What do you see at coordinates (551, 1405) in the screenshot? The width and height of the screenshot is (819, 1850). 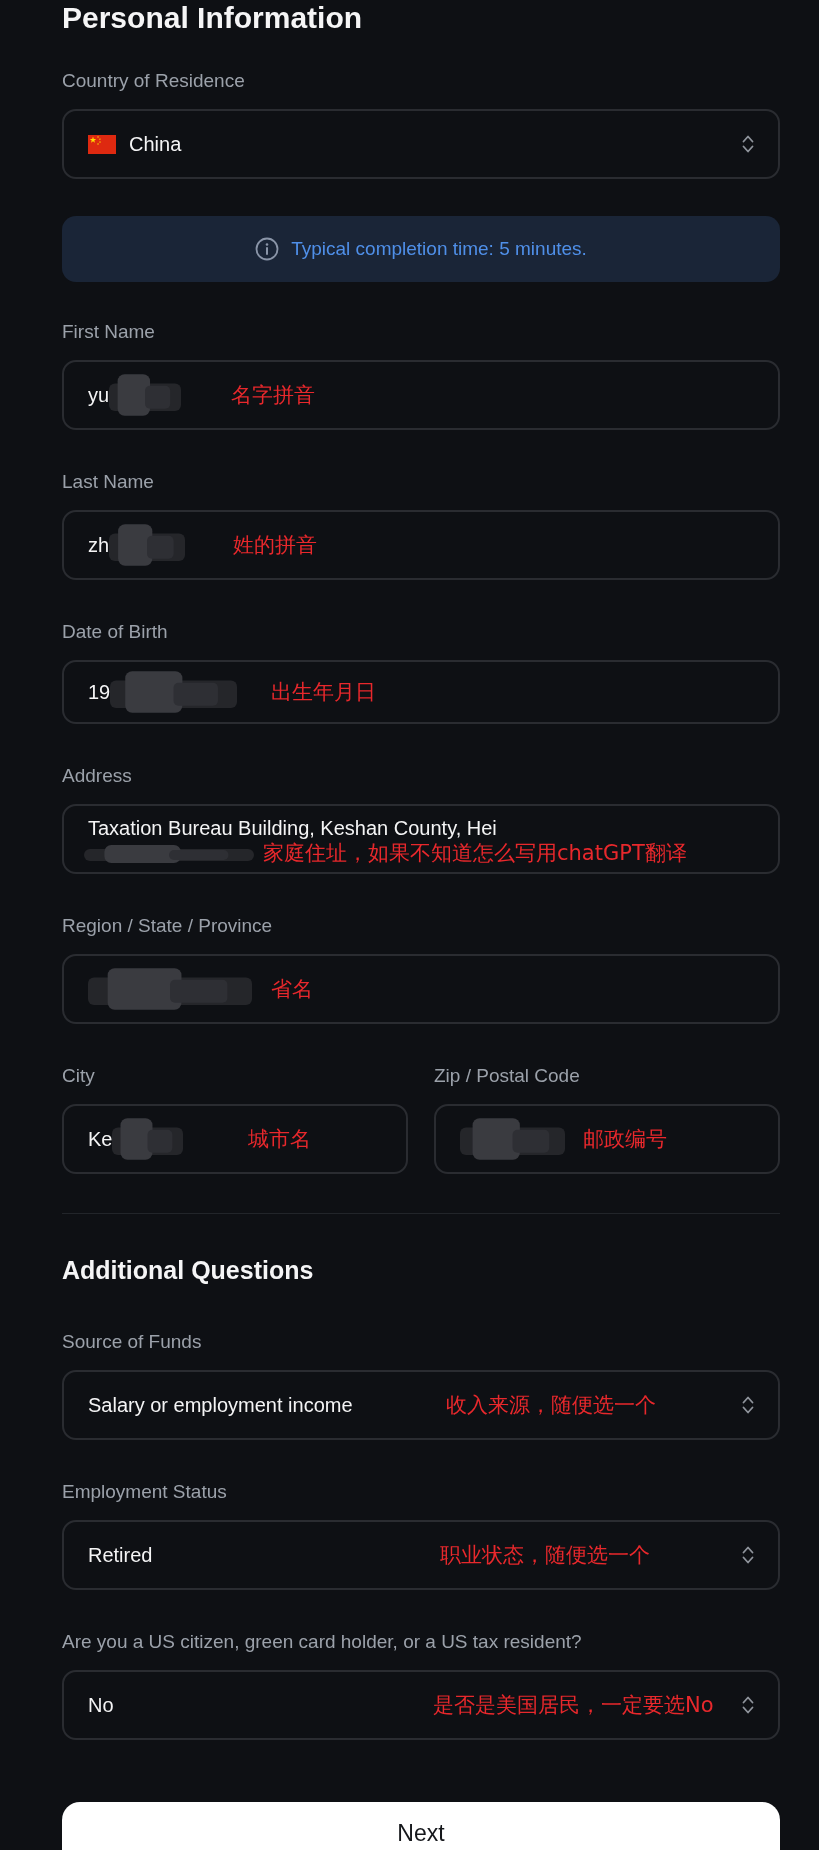 I see `annotation-text: 收入来源，随便选一个` at bounding box center [551, 1405].